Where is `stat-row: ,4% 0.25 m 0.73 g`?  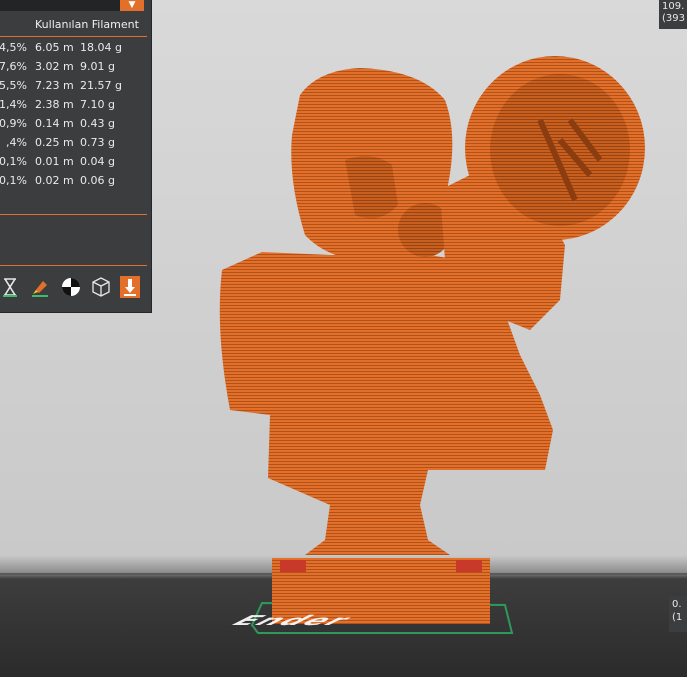 stat-row: ,4% 0.25 m 0.73 g is located at coordinates (75, 143).